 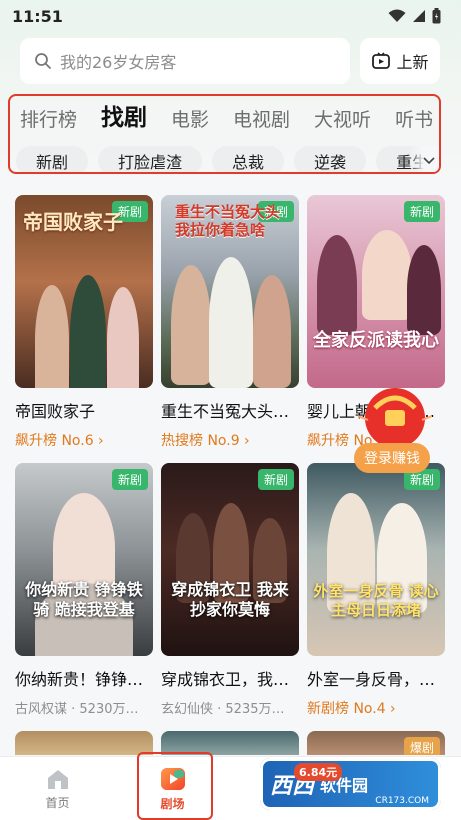 What do you see at coordinates (230, 440) in the screenshot?
I see `drama-rank: 热搜榜 No.9 ›` at bounding box center [230, 440].